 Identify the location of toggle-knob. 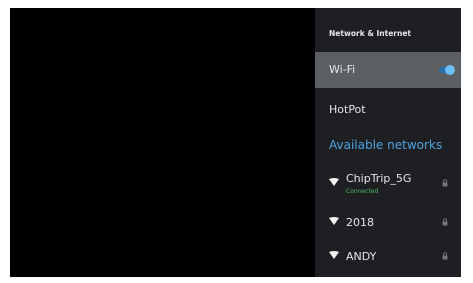
(450, 70).